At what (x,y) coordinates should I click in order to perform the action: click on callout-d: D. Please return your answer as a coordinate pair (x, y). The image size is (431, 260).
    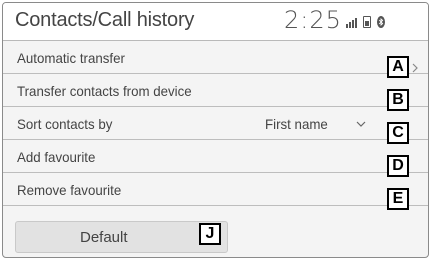
    Looking at the image, I should click on (398, 166).